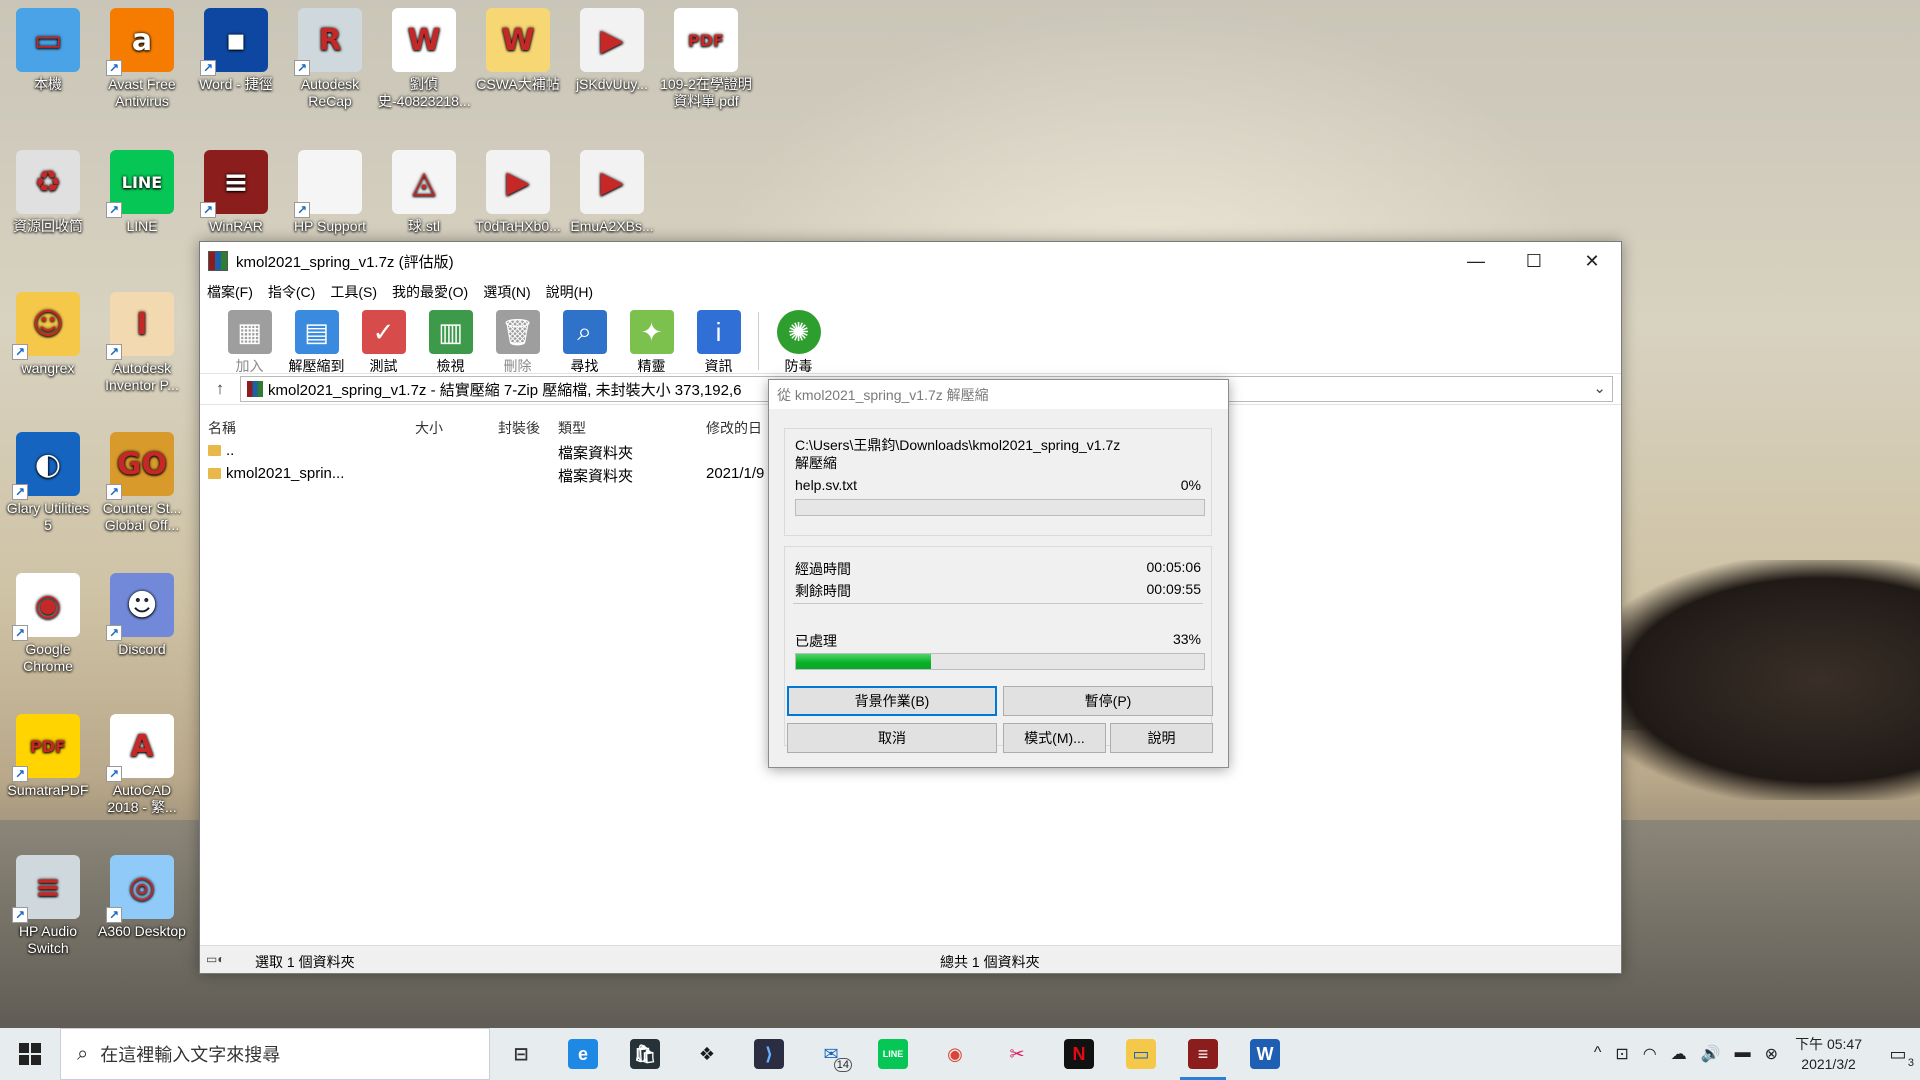 The image size is (1920, 1080). Describe the element at coordinates (517, 340) in the screenshot. I see `delete-button: 🗑 刪除` at that location.